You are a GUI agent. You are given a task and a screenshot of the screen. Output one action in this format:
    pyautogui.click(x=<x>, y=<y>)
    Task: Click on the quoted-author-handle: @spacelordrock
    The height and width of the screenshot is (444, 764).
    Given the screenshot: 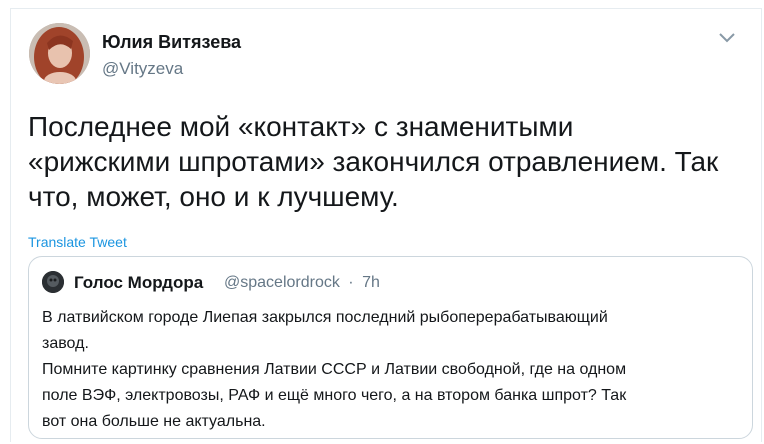 What is the action you would take?
    pyautogui.click(x=282, y=282)
    